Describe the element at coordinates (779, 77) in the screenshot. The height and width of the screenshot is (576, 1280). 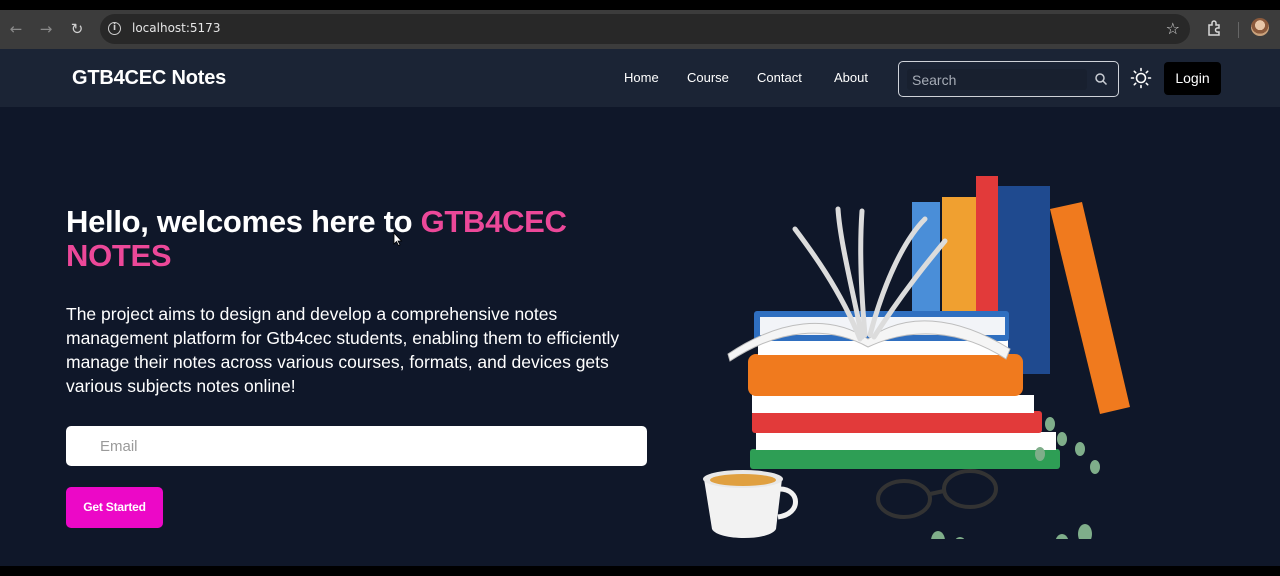
I see `nav-link-contact: Contact` at that location.